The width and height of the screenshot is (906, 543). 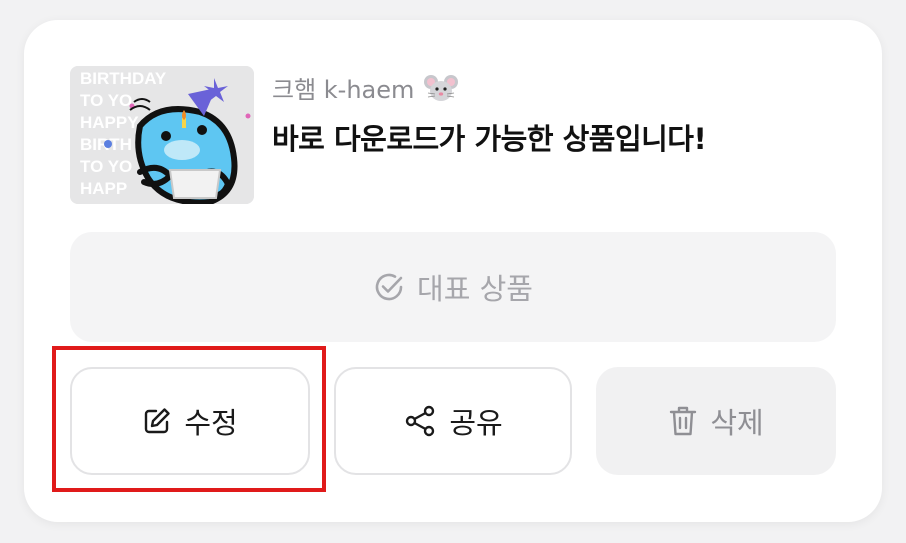 I want to click on seller-info: 크햄 k-haem, so click(x=365, y=87).